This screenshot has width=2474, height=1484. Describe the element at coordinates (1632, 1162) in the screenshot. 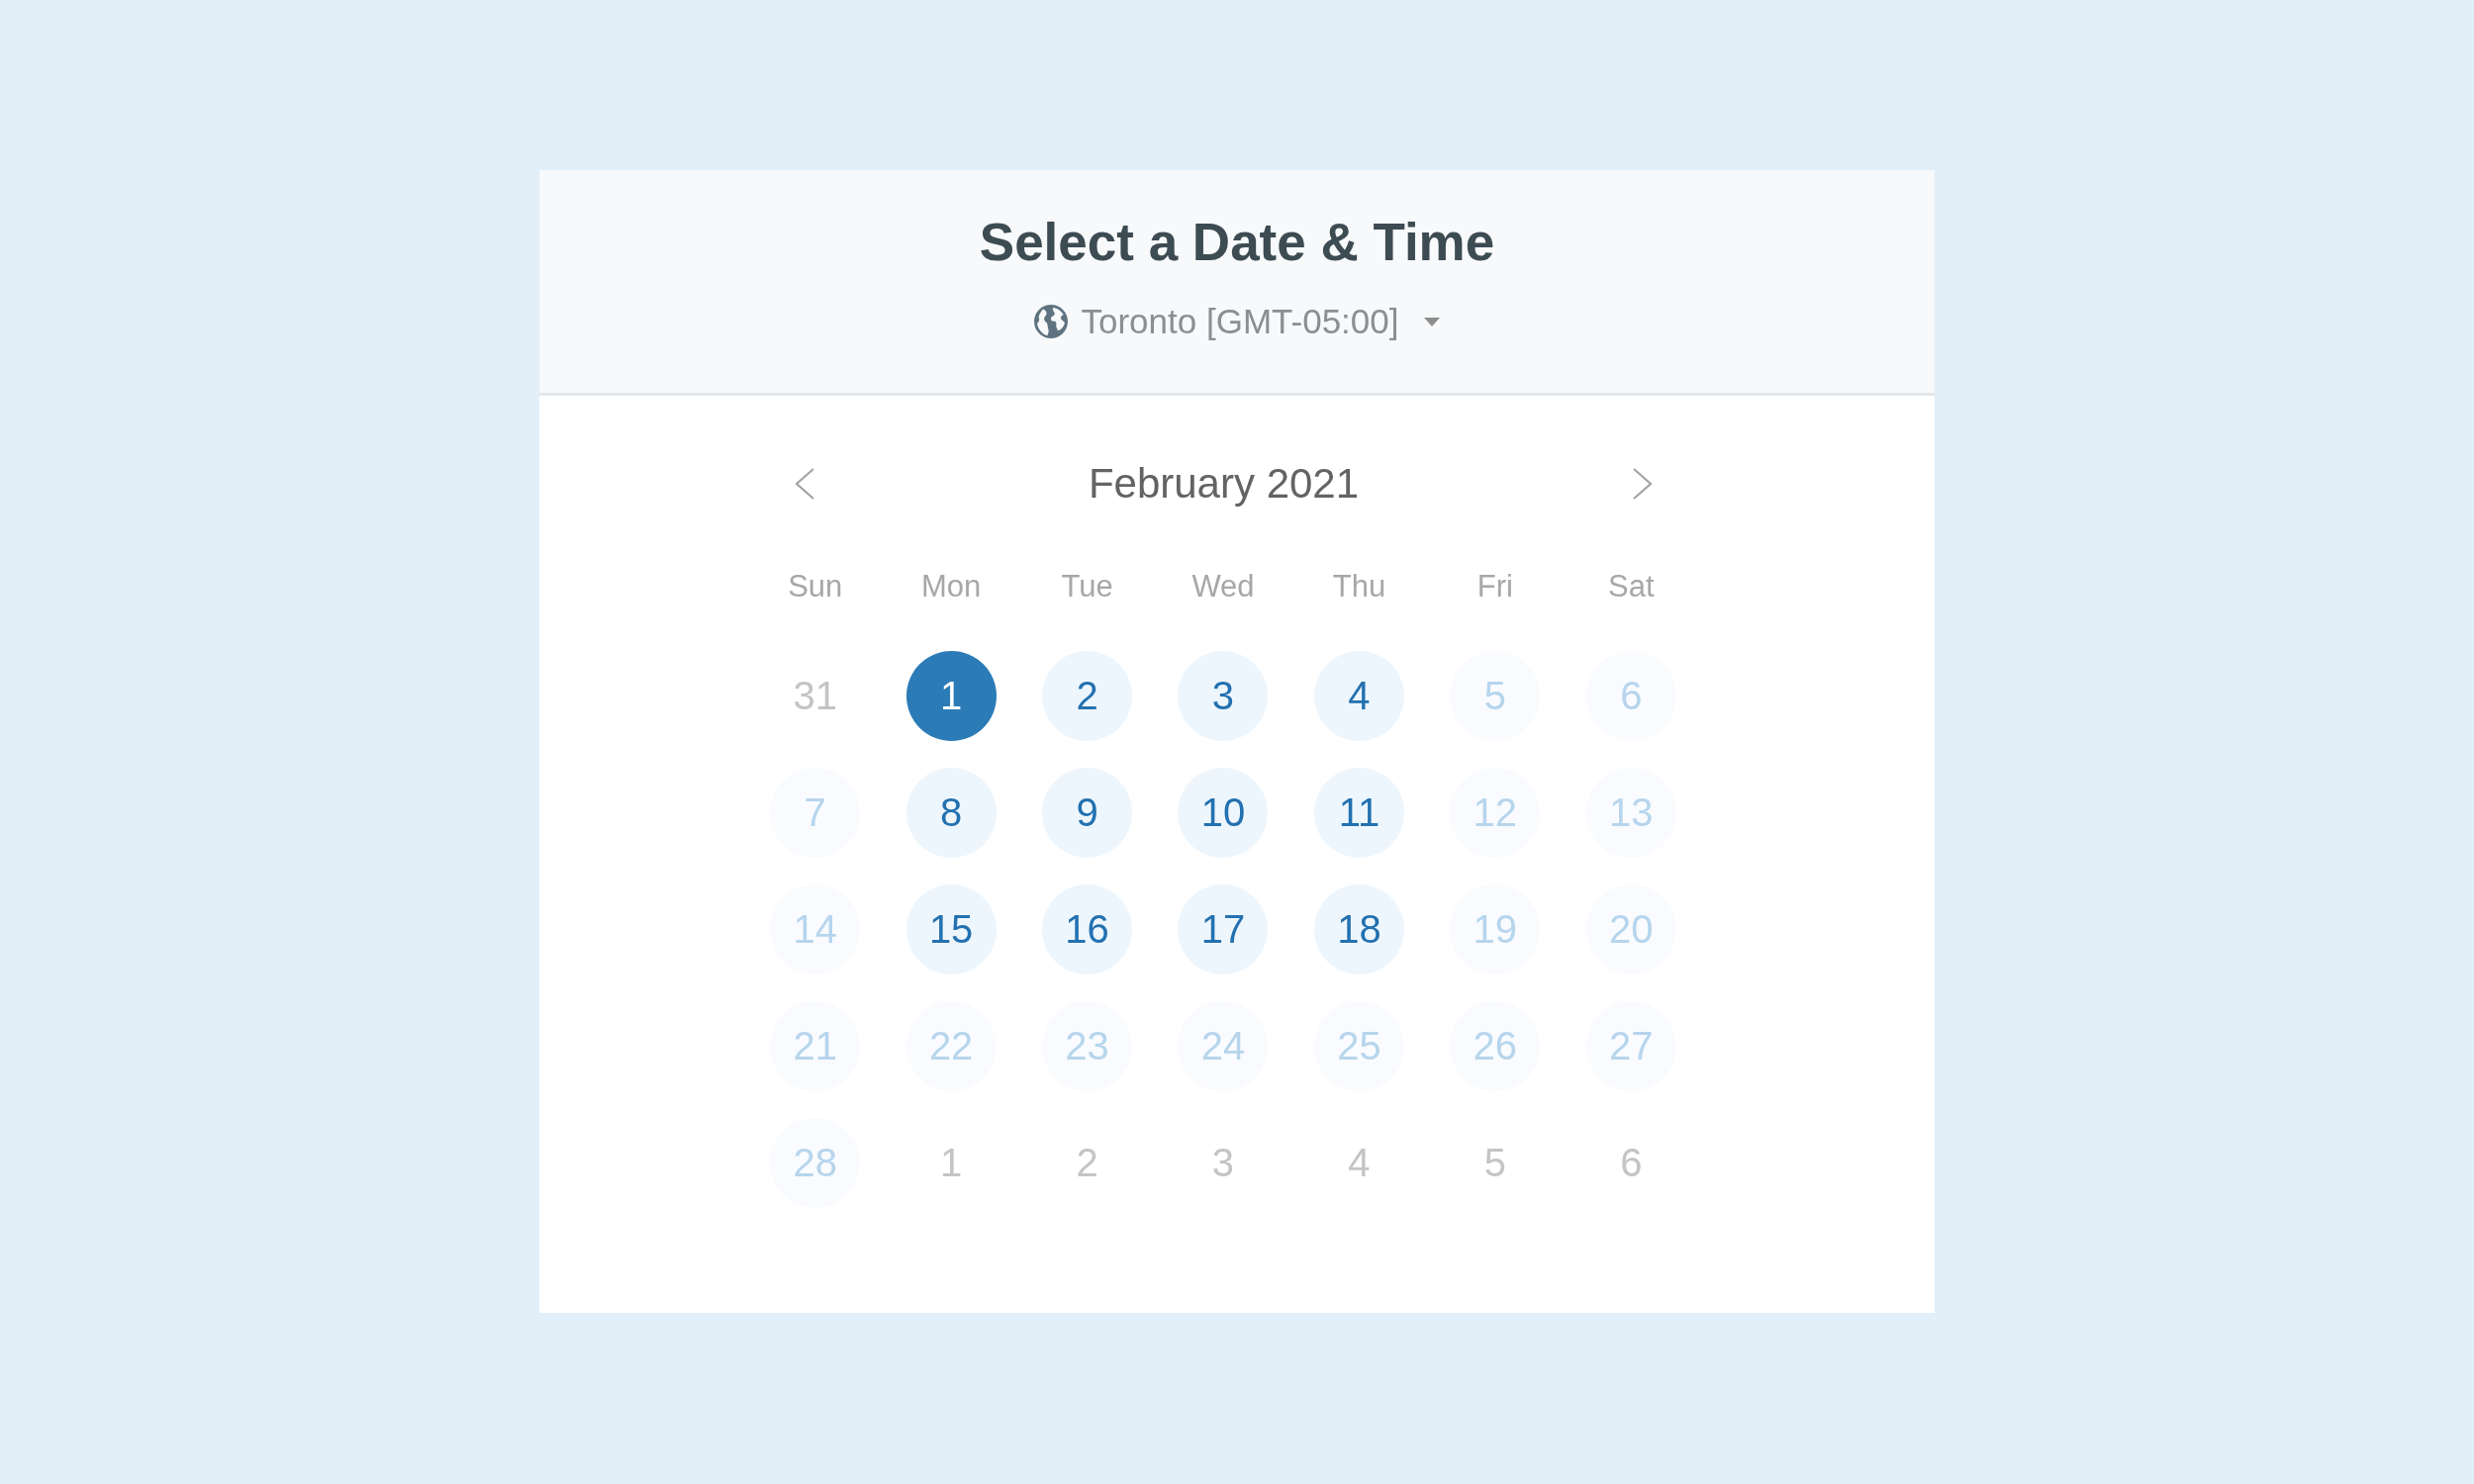

I see `day-number: 6` at that location.